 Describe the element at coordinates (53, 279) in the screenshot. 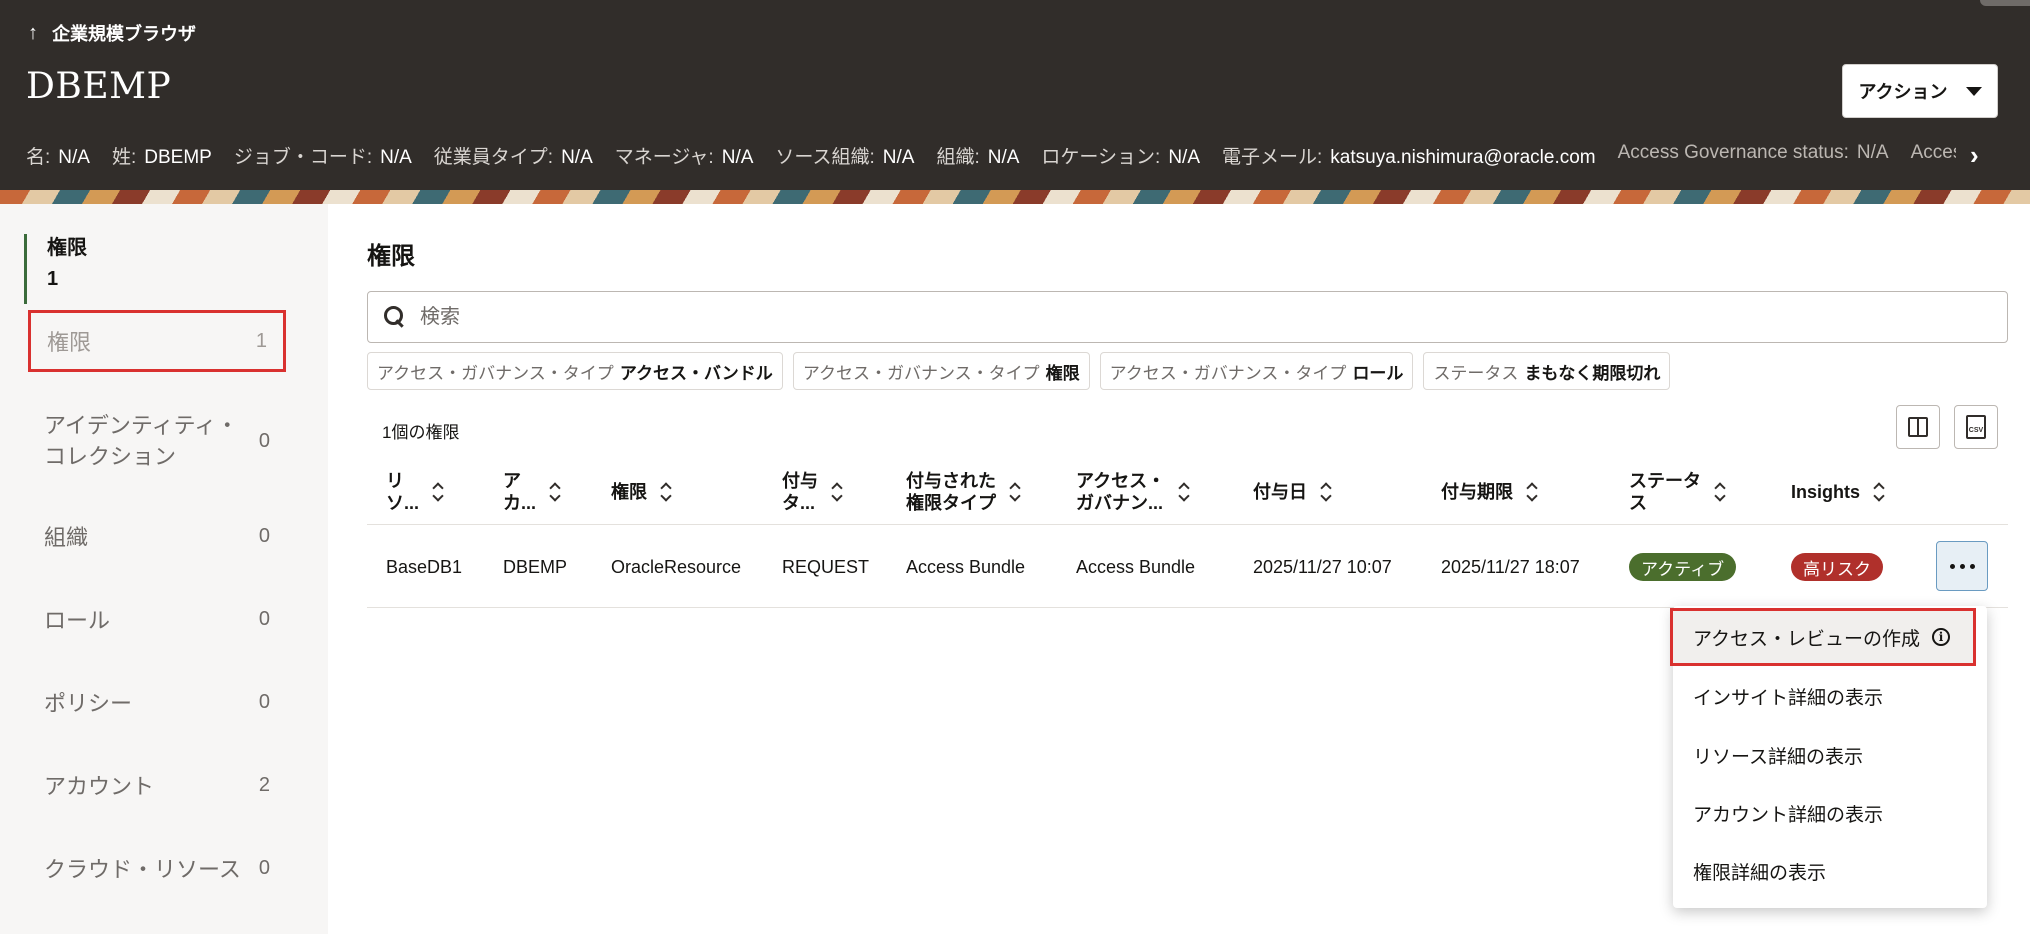

I see `sidenav-header-count: 1` at that location.